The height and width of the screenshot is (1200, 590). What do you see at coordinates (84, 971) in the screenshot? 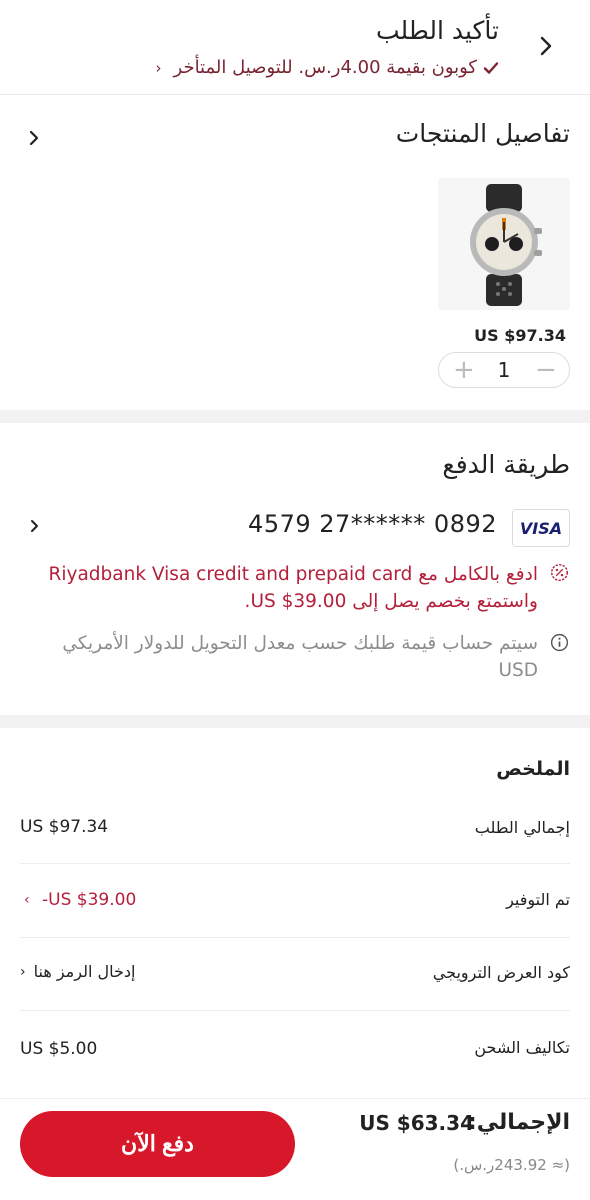
I see `promo-code-placeholder: إدخال الرمز هنا` at bounding box center [84, 971].